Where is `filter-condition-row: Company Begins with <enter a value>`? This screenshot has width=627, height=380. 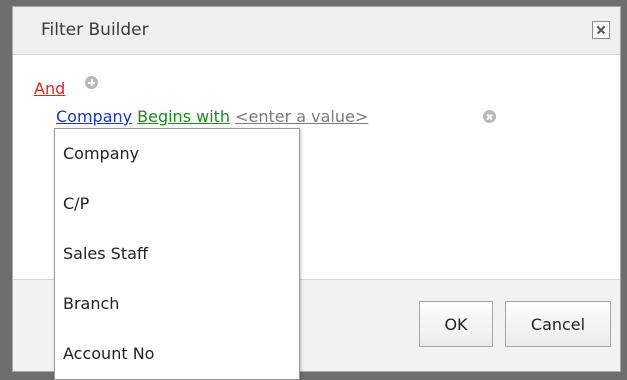 filter-condition-row: Company Begins with <enter a value> is located at coordinates (212, 116).